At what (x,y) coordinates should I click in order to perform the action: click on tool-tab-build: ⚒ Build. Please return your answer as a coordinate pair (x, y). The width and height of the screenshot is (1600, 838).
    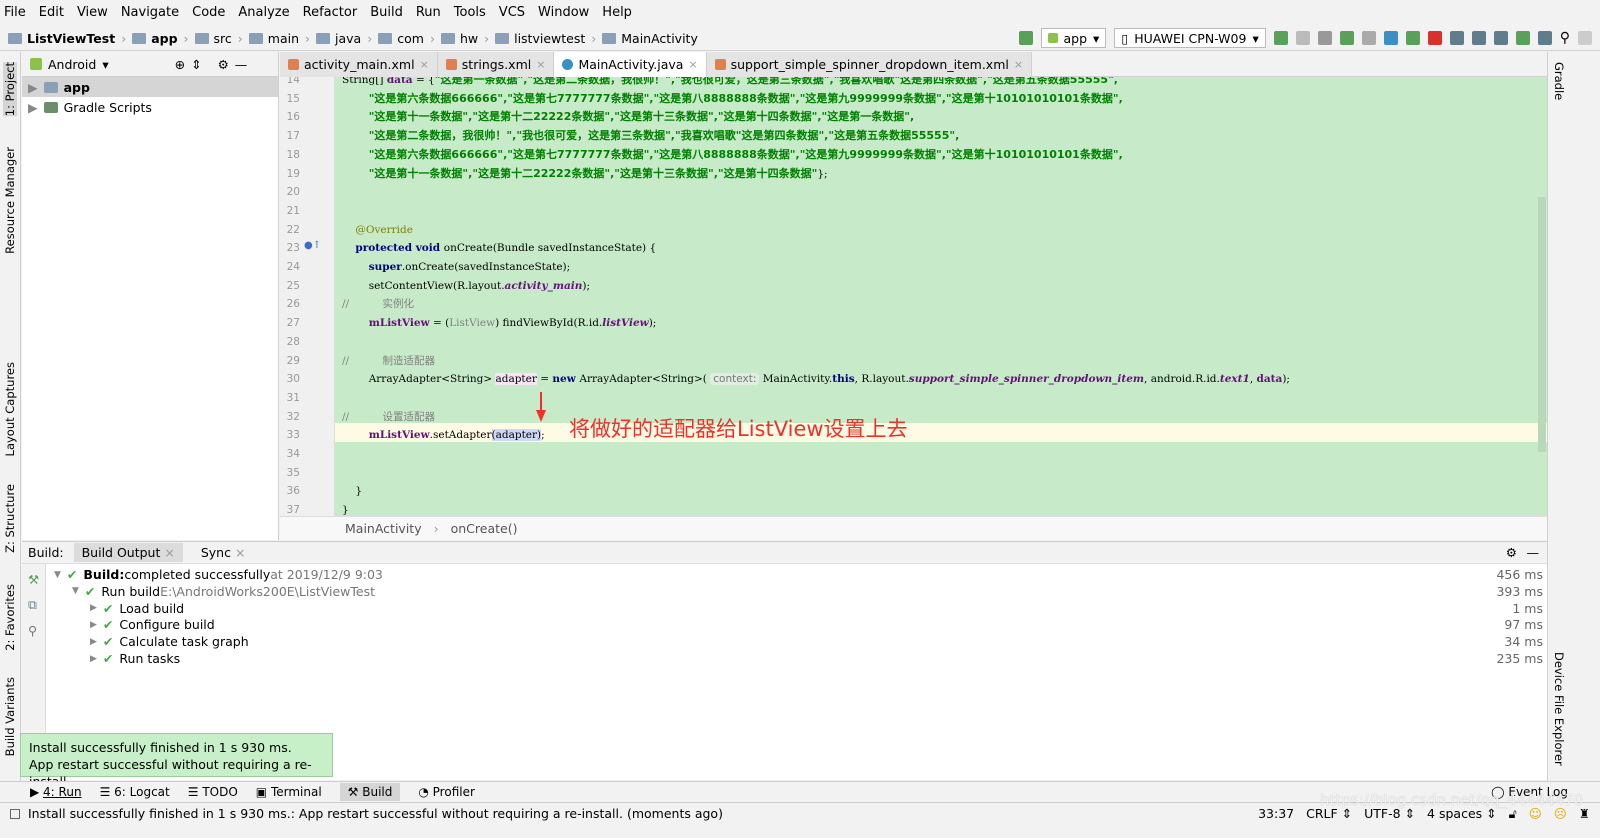
    Looking at the image, I should click on (370, 792).